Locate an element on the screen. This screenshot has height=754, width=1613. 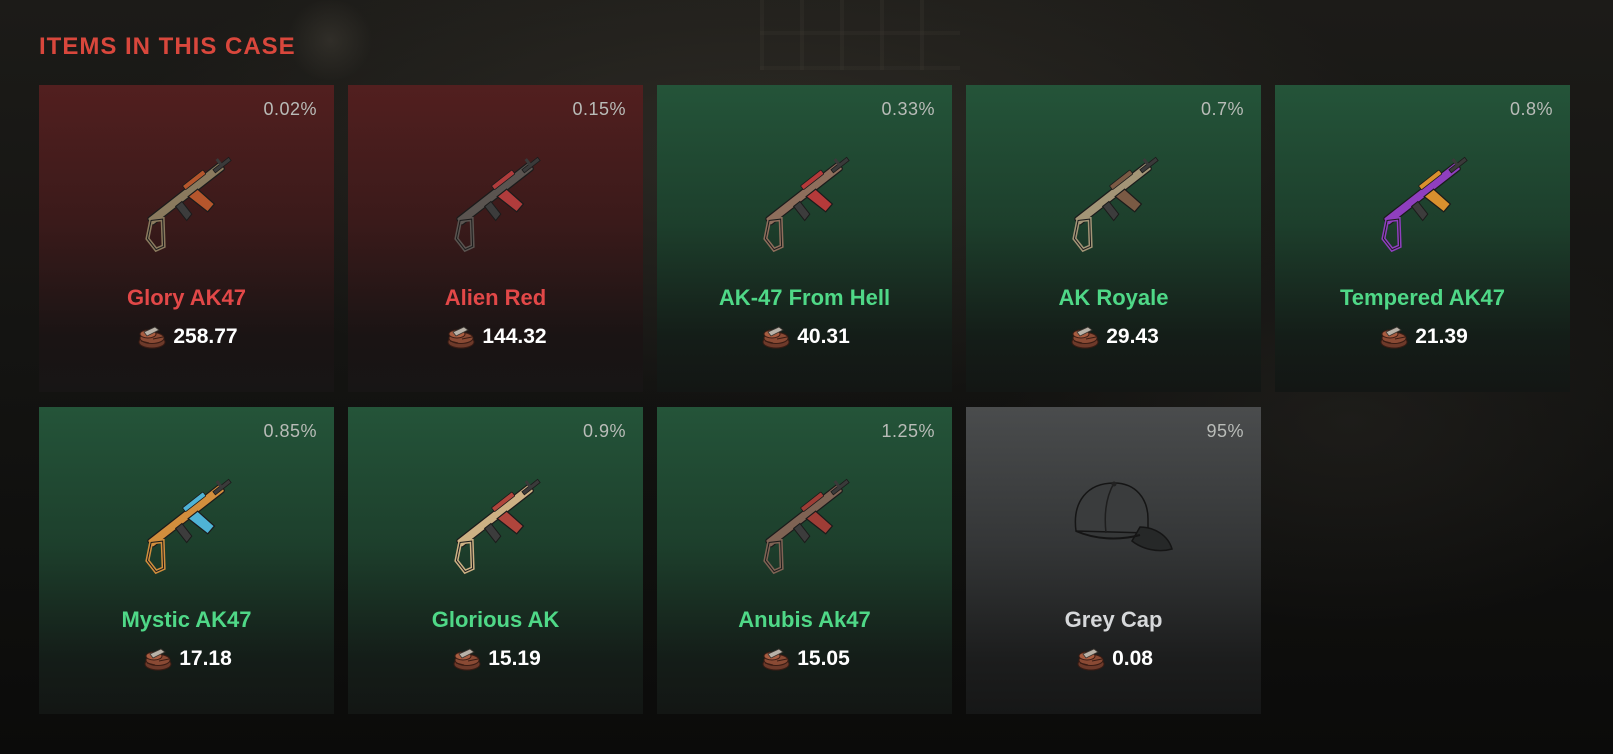
item-card: 0.9% Glorious AK 15.19 is located at coordinates (495, 560).